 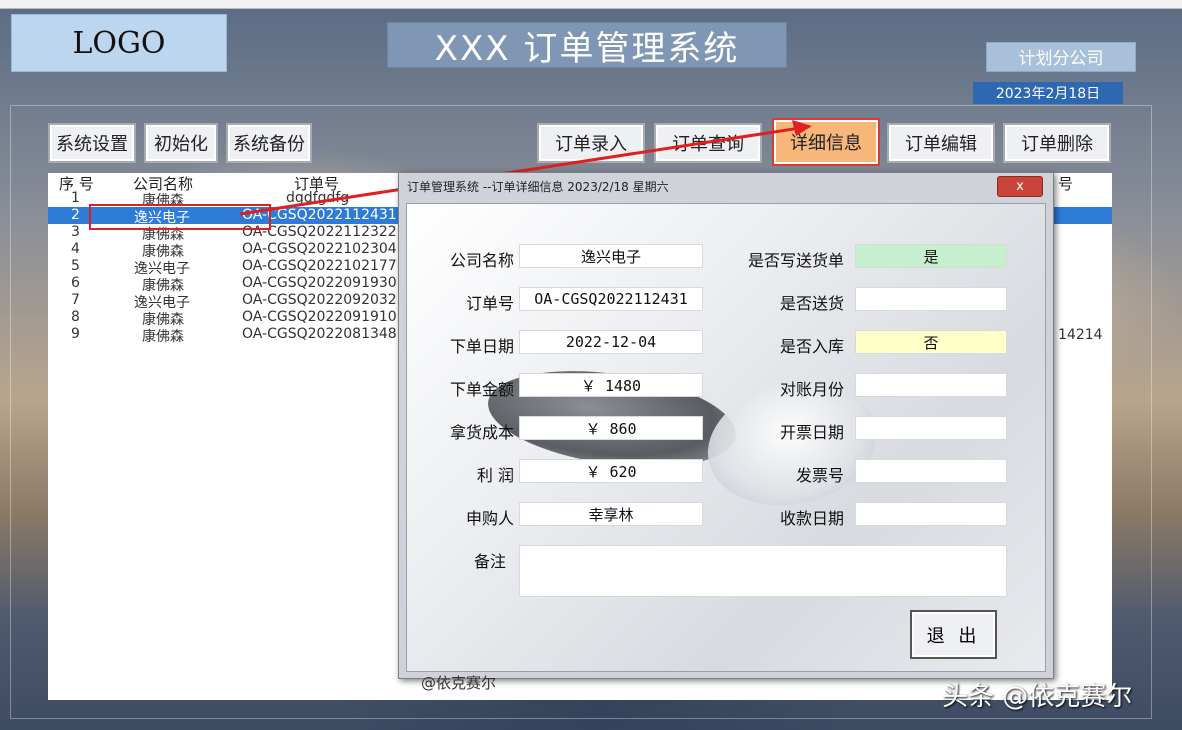 What do you see at coordinates (489, 561) in the screenshot?
I see `label-remark: 备注` at bounding box center [489, 561].